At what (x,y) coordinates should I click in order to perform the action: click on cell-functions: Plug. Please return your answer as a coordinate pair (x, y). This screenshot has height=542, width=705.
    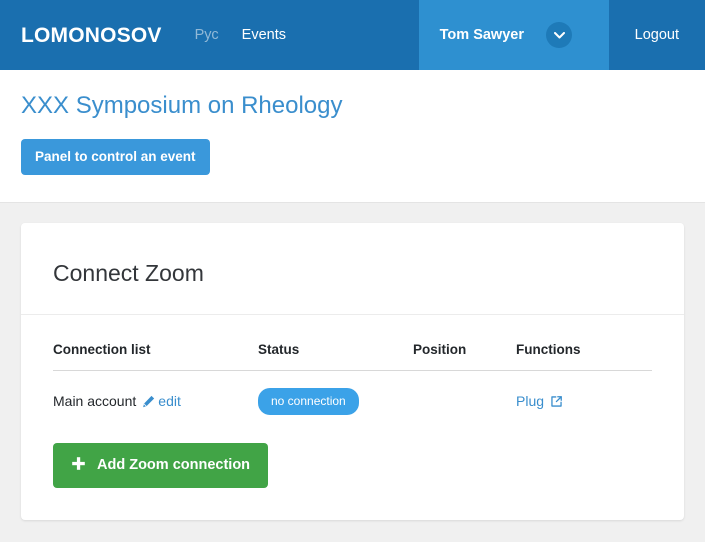
    Looking at the image, I should click on (584, 393).